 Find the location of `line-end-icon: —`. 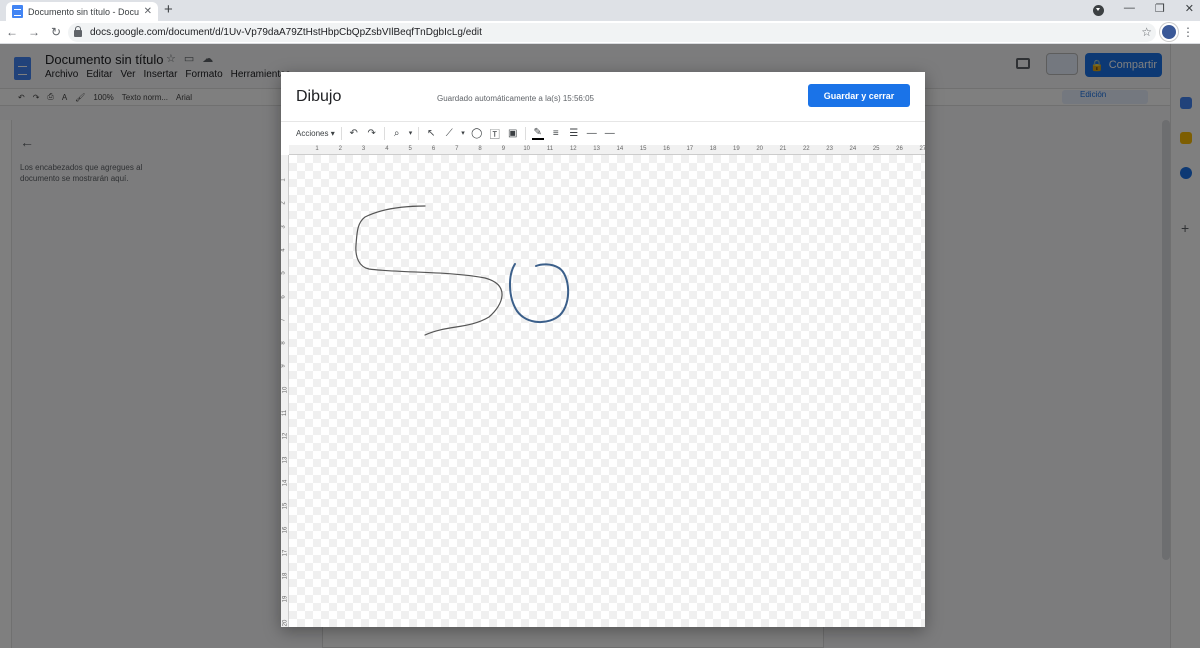

line-end-icon: — is located at coordinates (610, 133).